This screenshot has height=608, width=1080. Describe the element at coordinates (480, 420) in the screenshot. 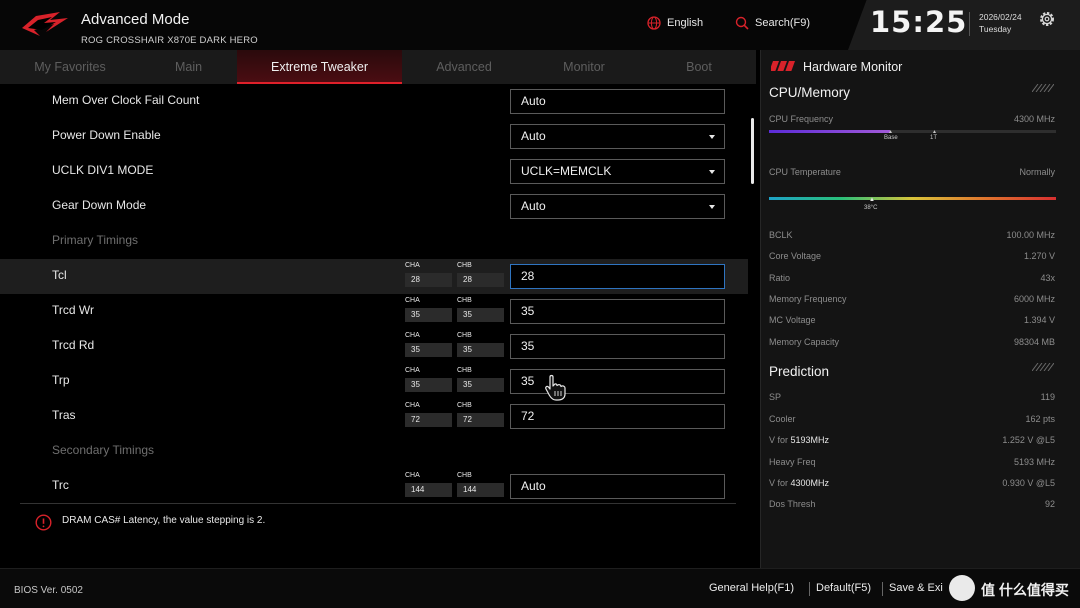

I see `chb-value: 72` at that location.